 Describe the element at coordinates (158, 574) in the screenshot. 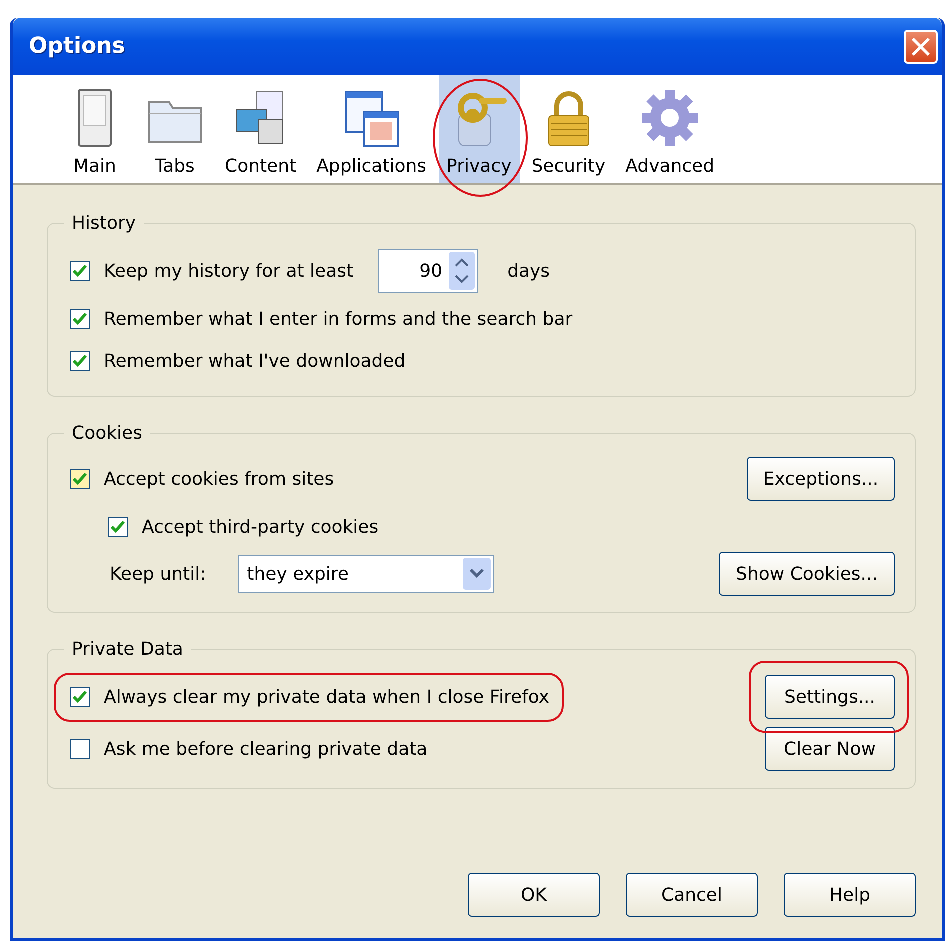

I see `field-label: Keep until:` at that location.